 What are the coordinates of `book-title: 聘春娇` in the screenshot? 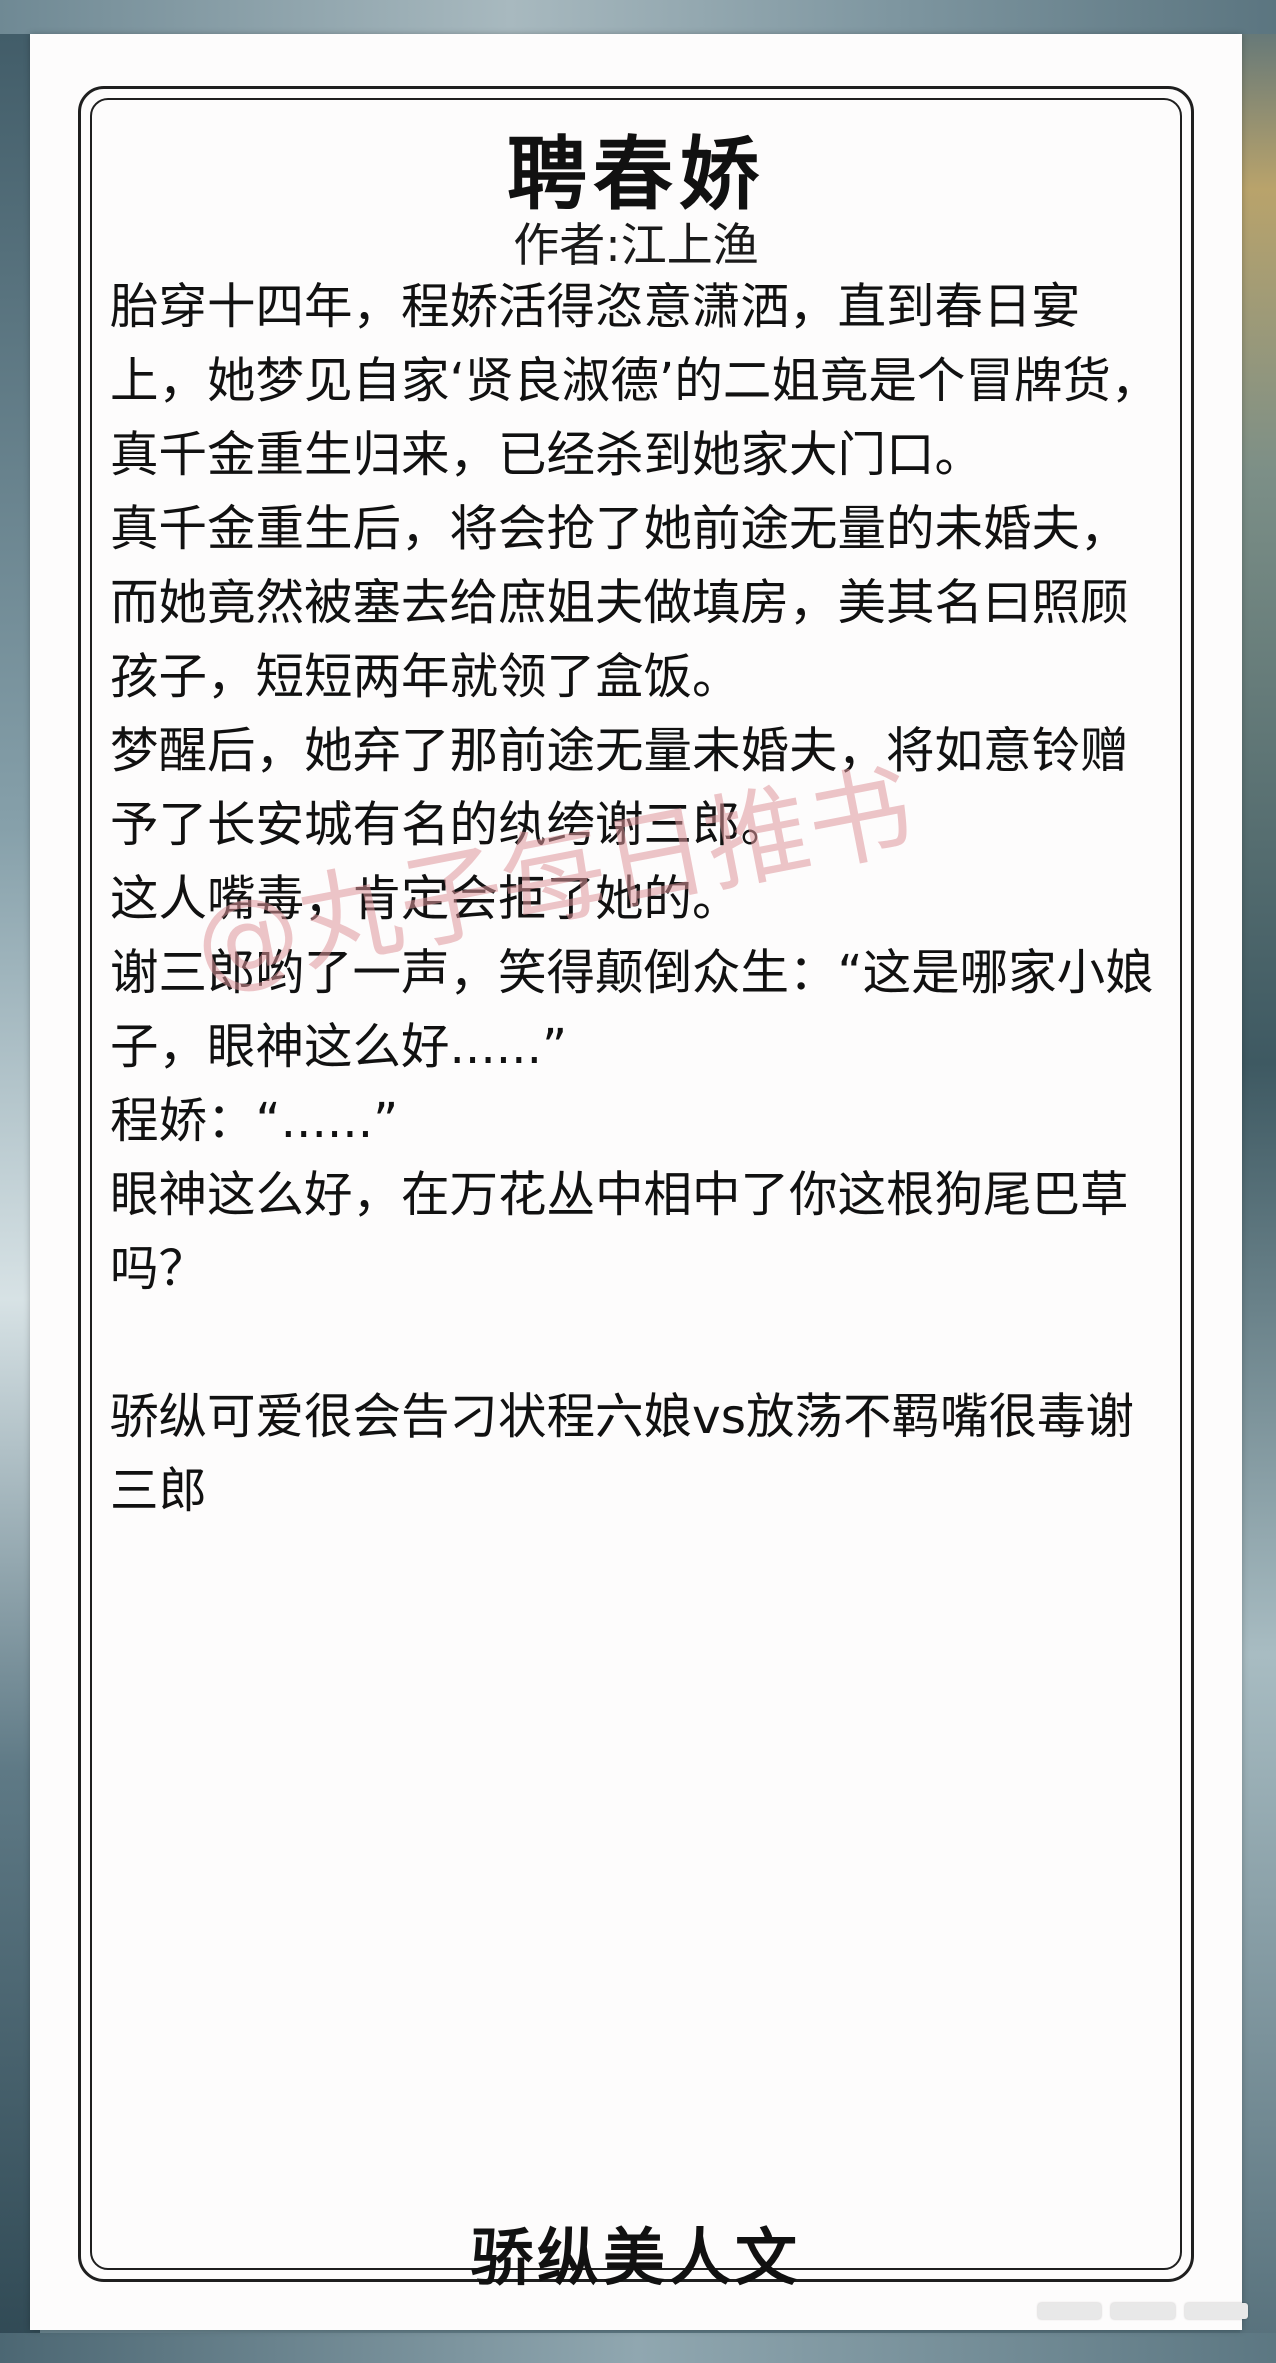 It's located at (636, 174).